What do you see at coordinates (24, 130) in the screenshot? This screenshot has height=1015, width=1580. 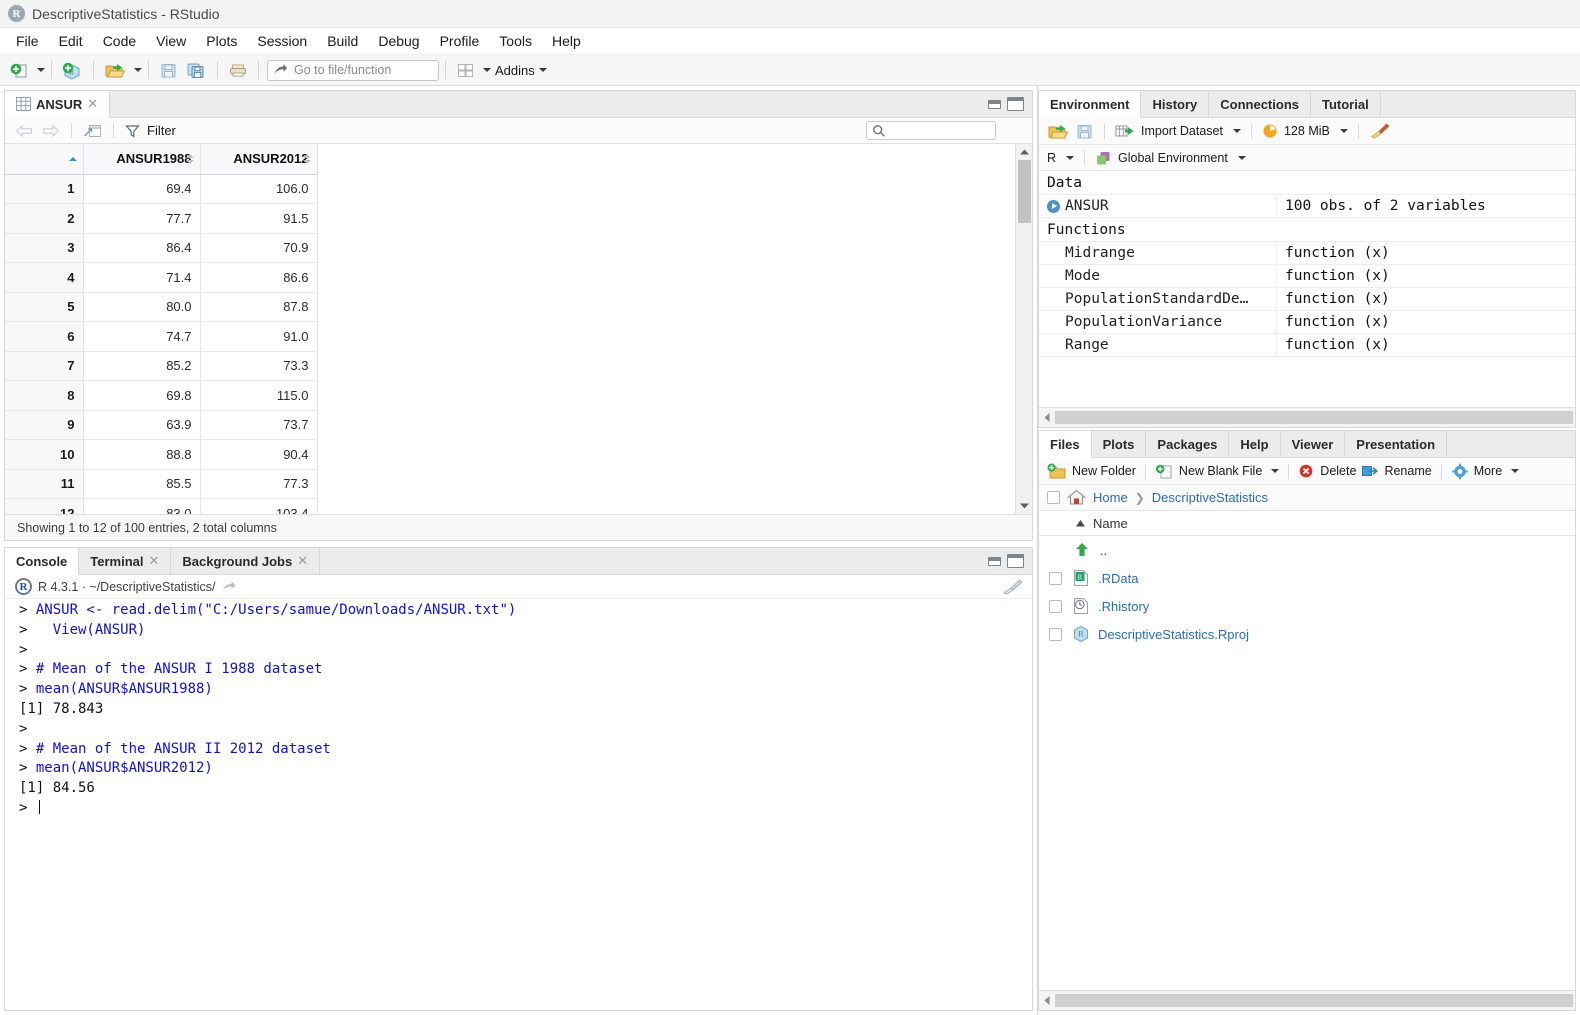 I see `back-arrow-icon` at bounding box center [24, 130].